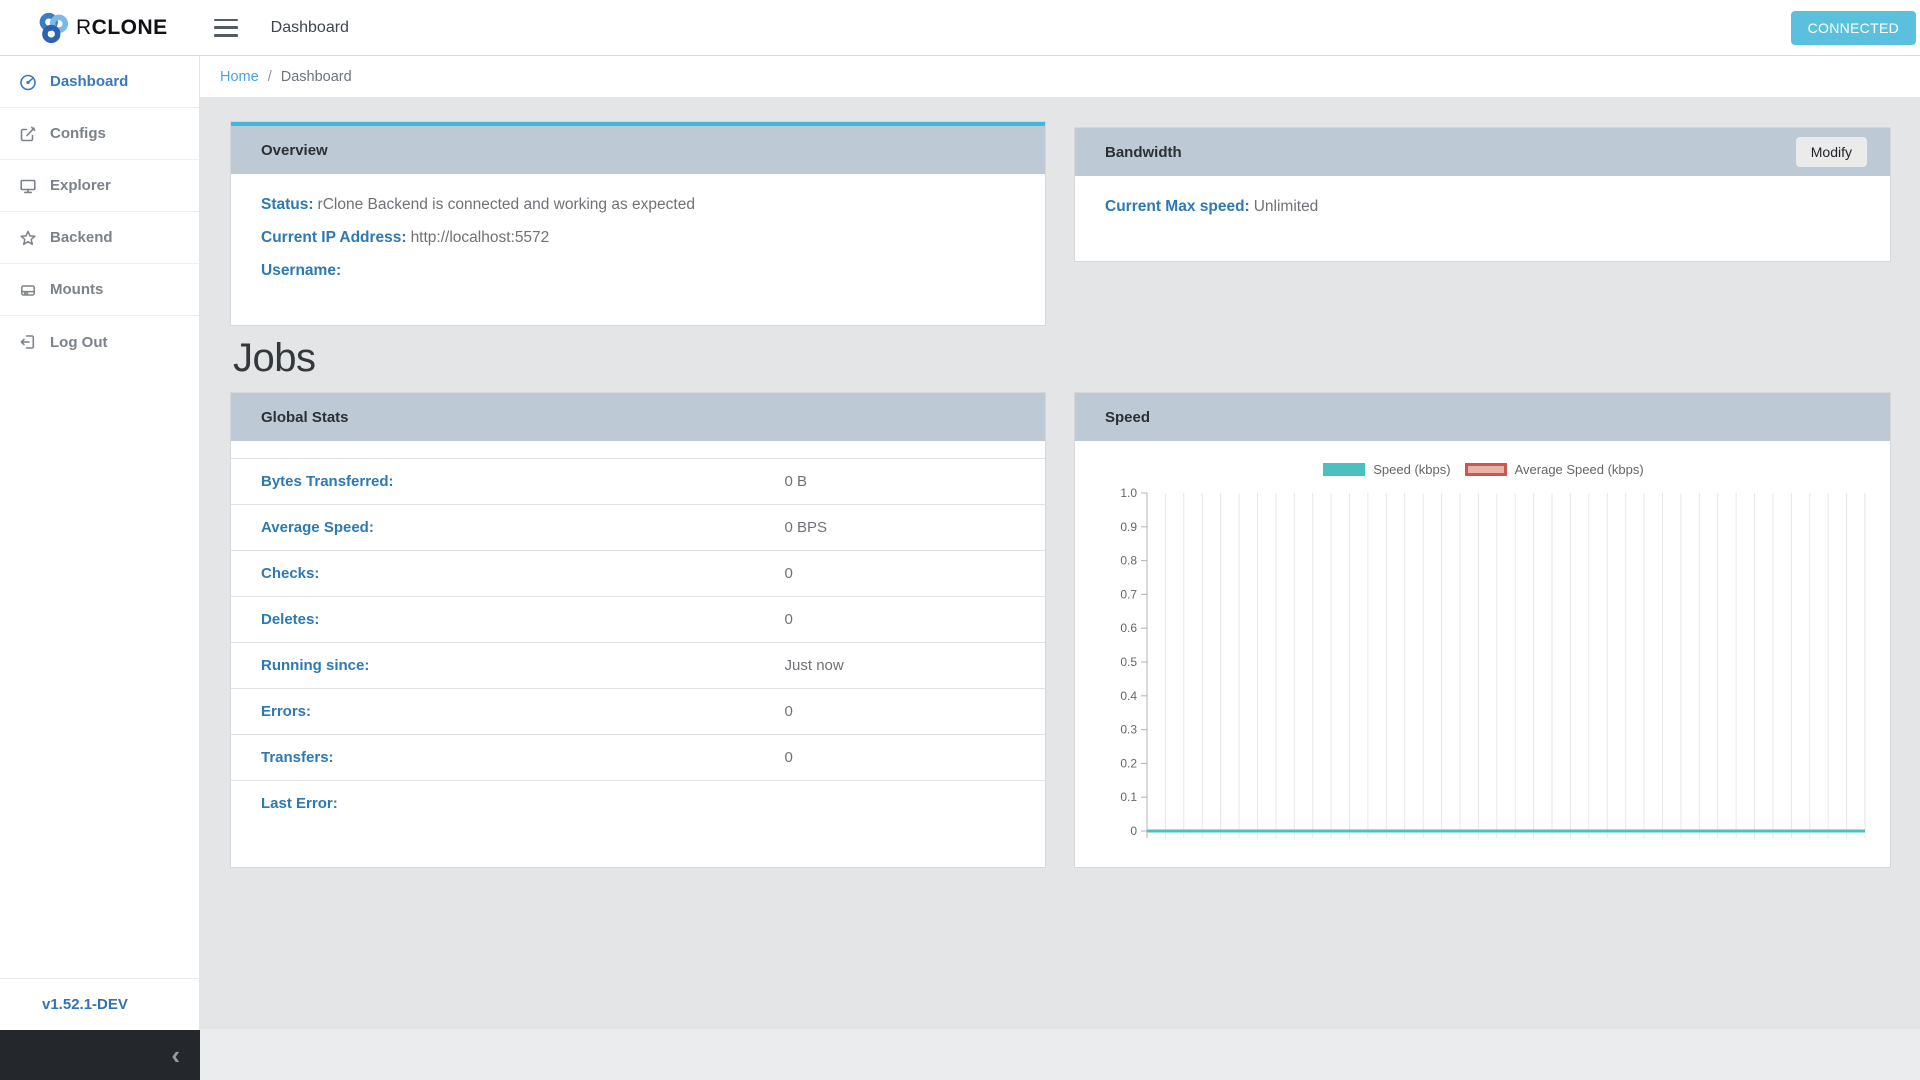 The height and width of the screenshot is (1080, 1920). Describe the element at coordinates (1128, 730) in the screenshot. I see `svg-text: 0.3` at that location.